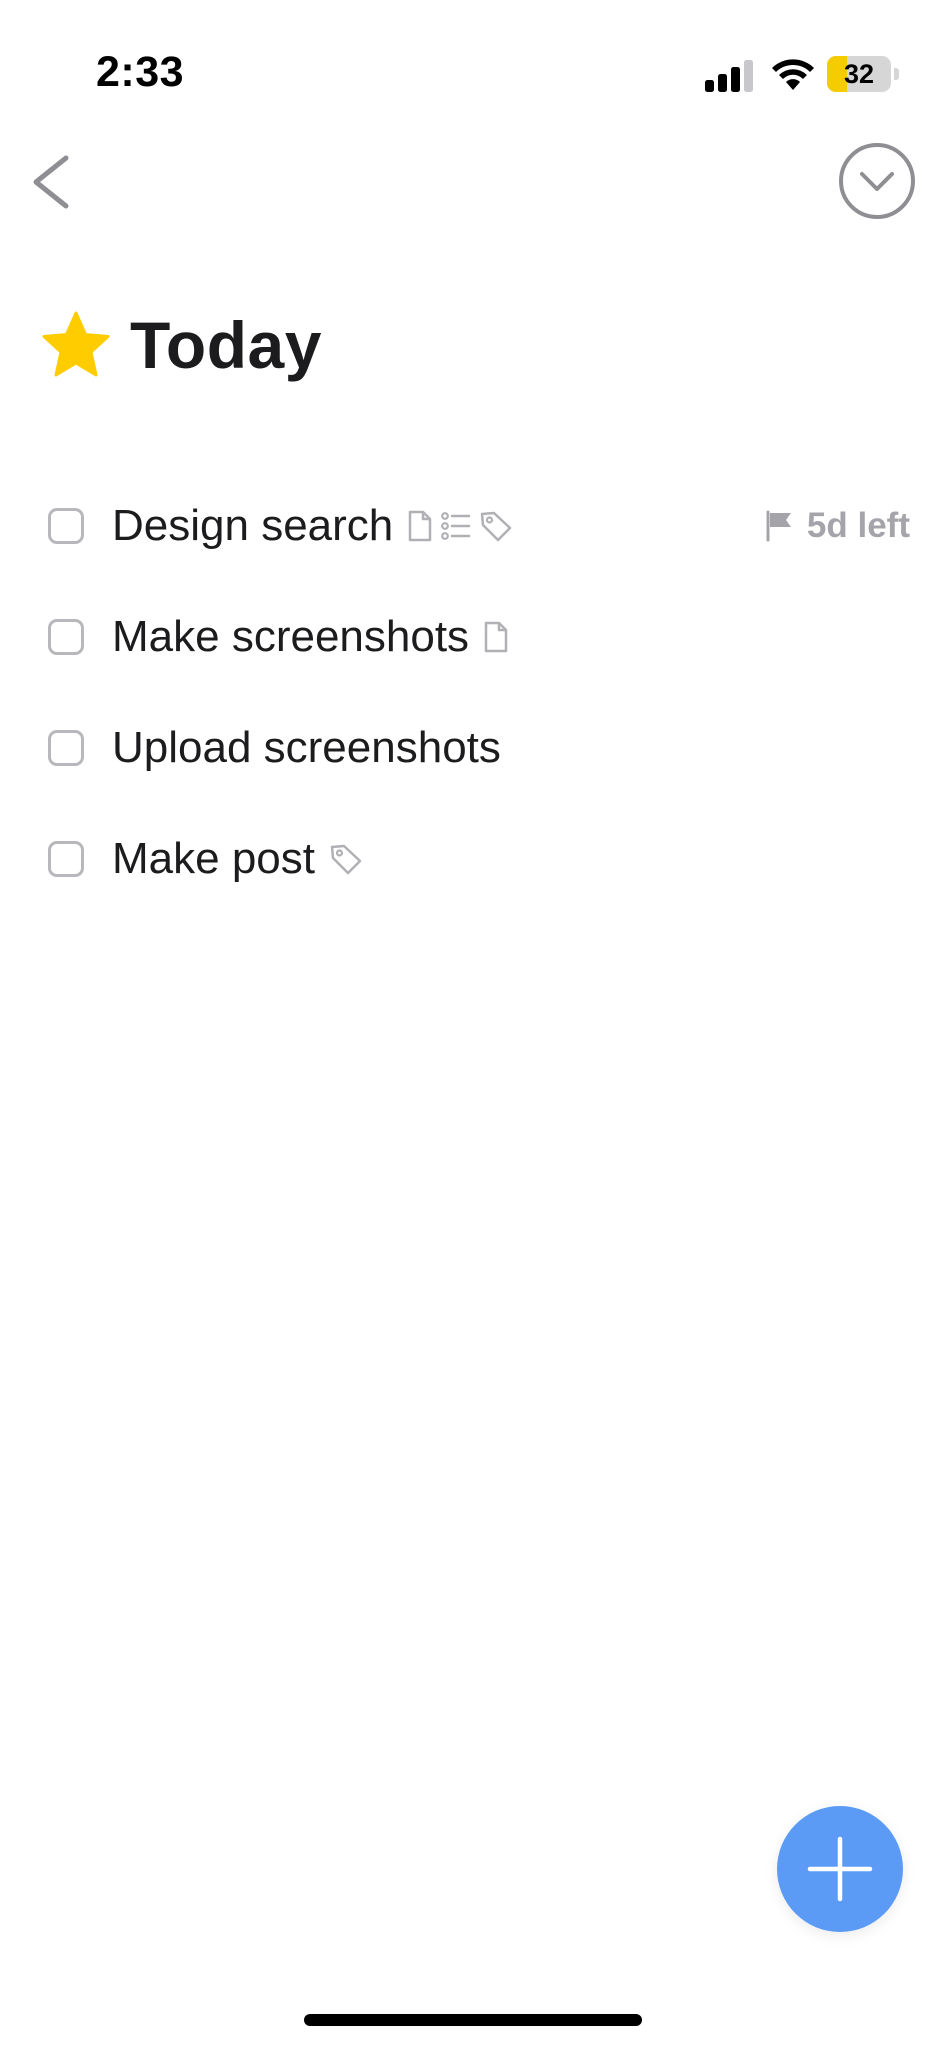 The image size is (946, 2048). I want to click on circle-chevron-down-icon, so click(877, 181).